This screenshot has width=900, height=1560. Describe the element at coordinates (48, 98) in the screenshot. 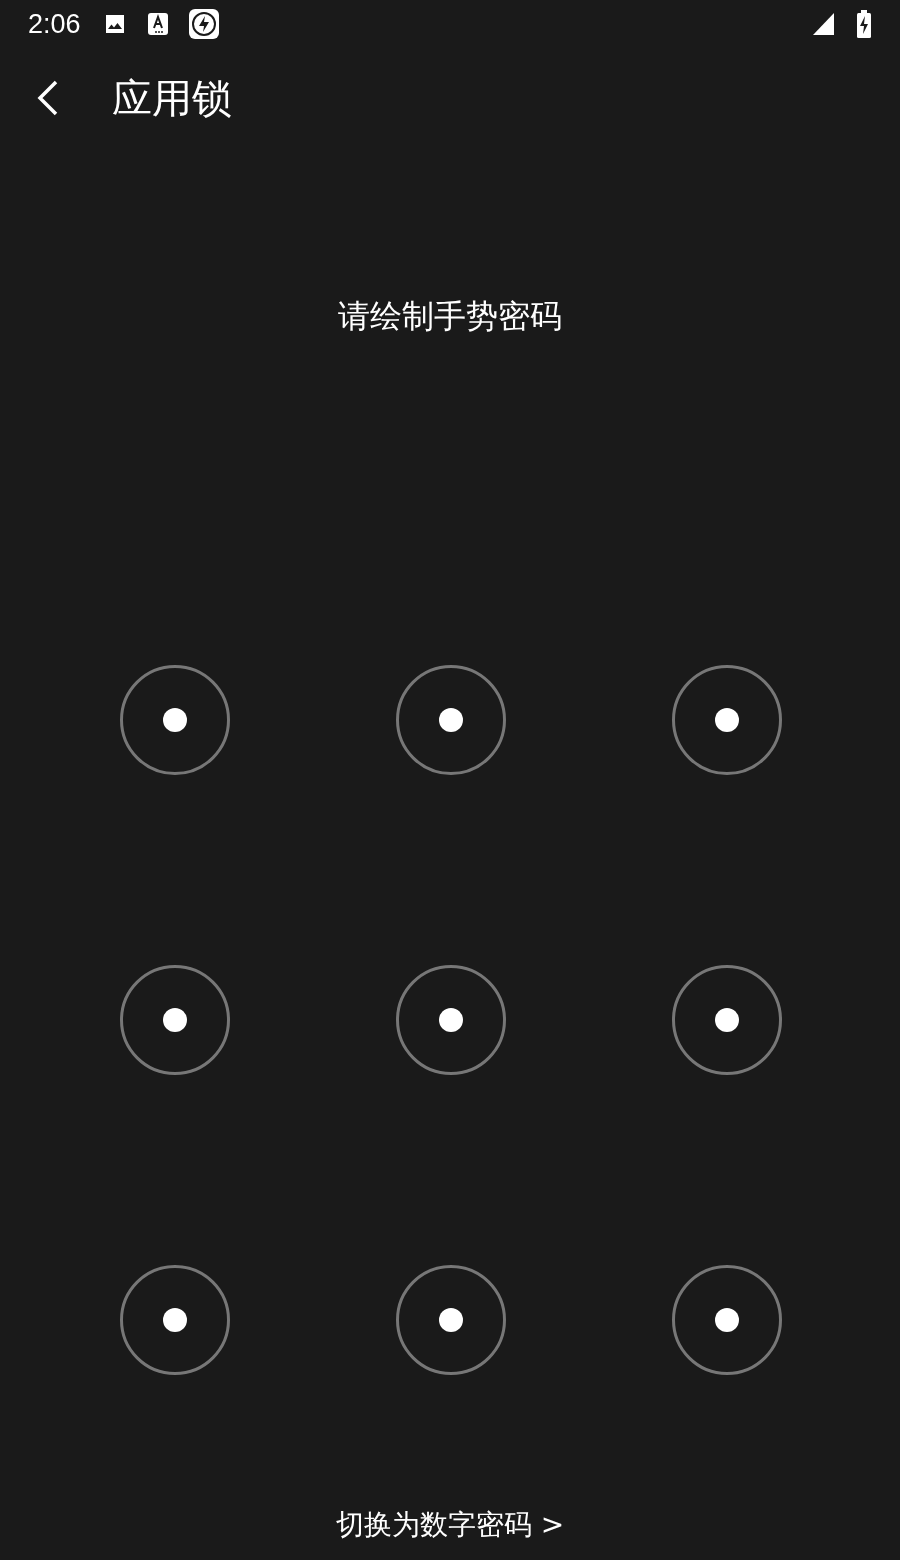

I see `back-button` at that location.